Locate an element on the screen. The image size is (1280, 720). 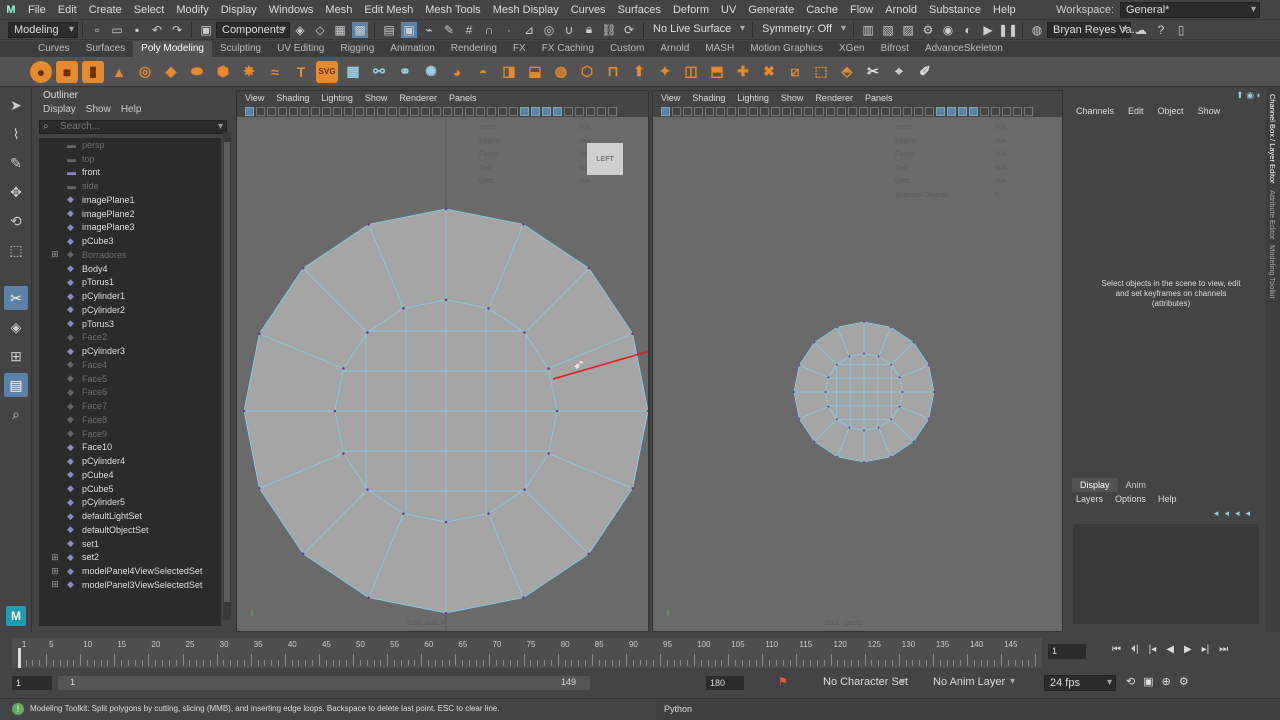
outliner-item: ◆ Face6 is located at coordinates (130, 393).